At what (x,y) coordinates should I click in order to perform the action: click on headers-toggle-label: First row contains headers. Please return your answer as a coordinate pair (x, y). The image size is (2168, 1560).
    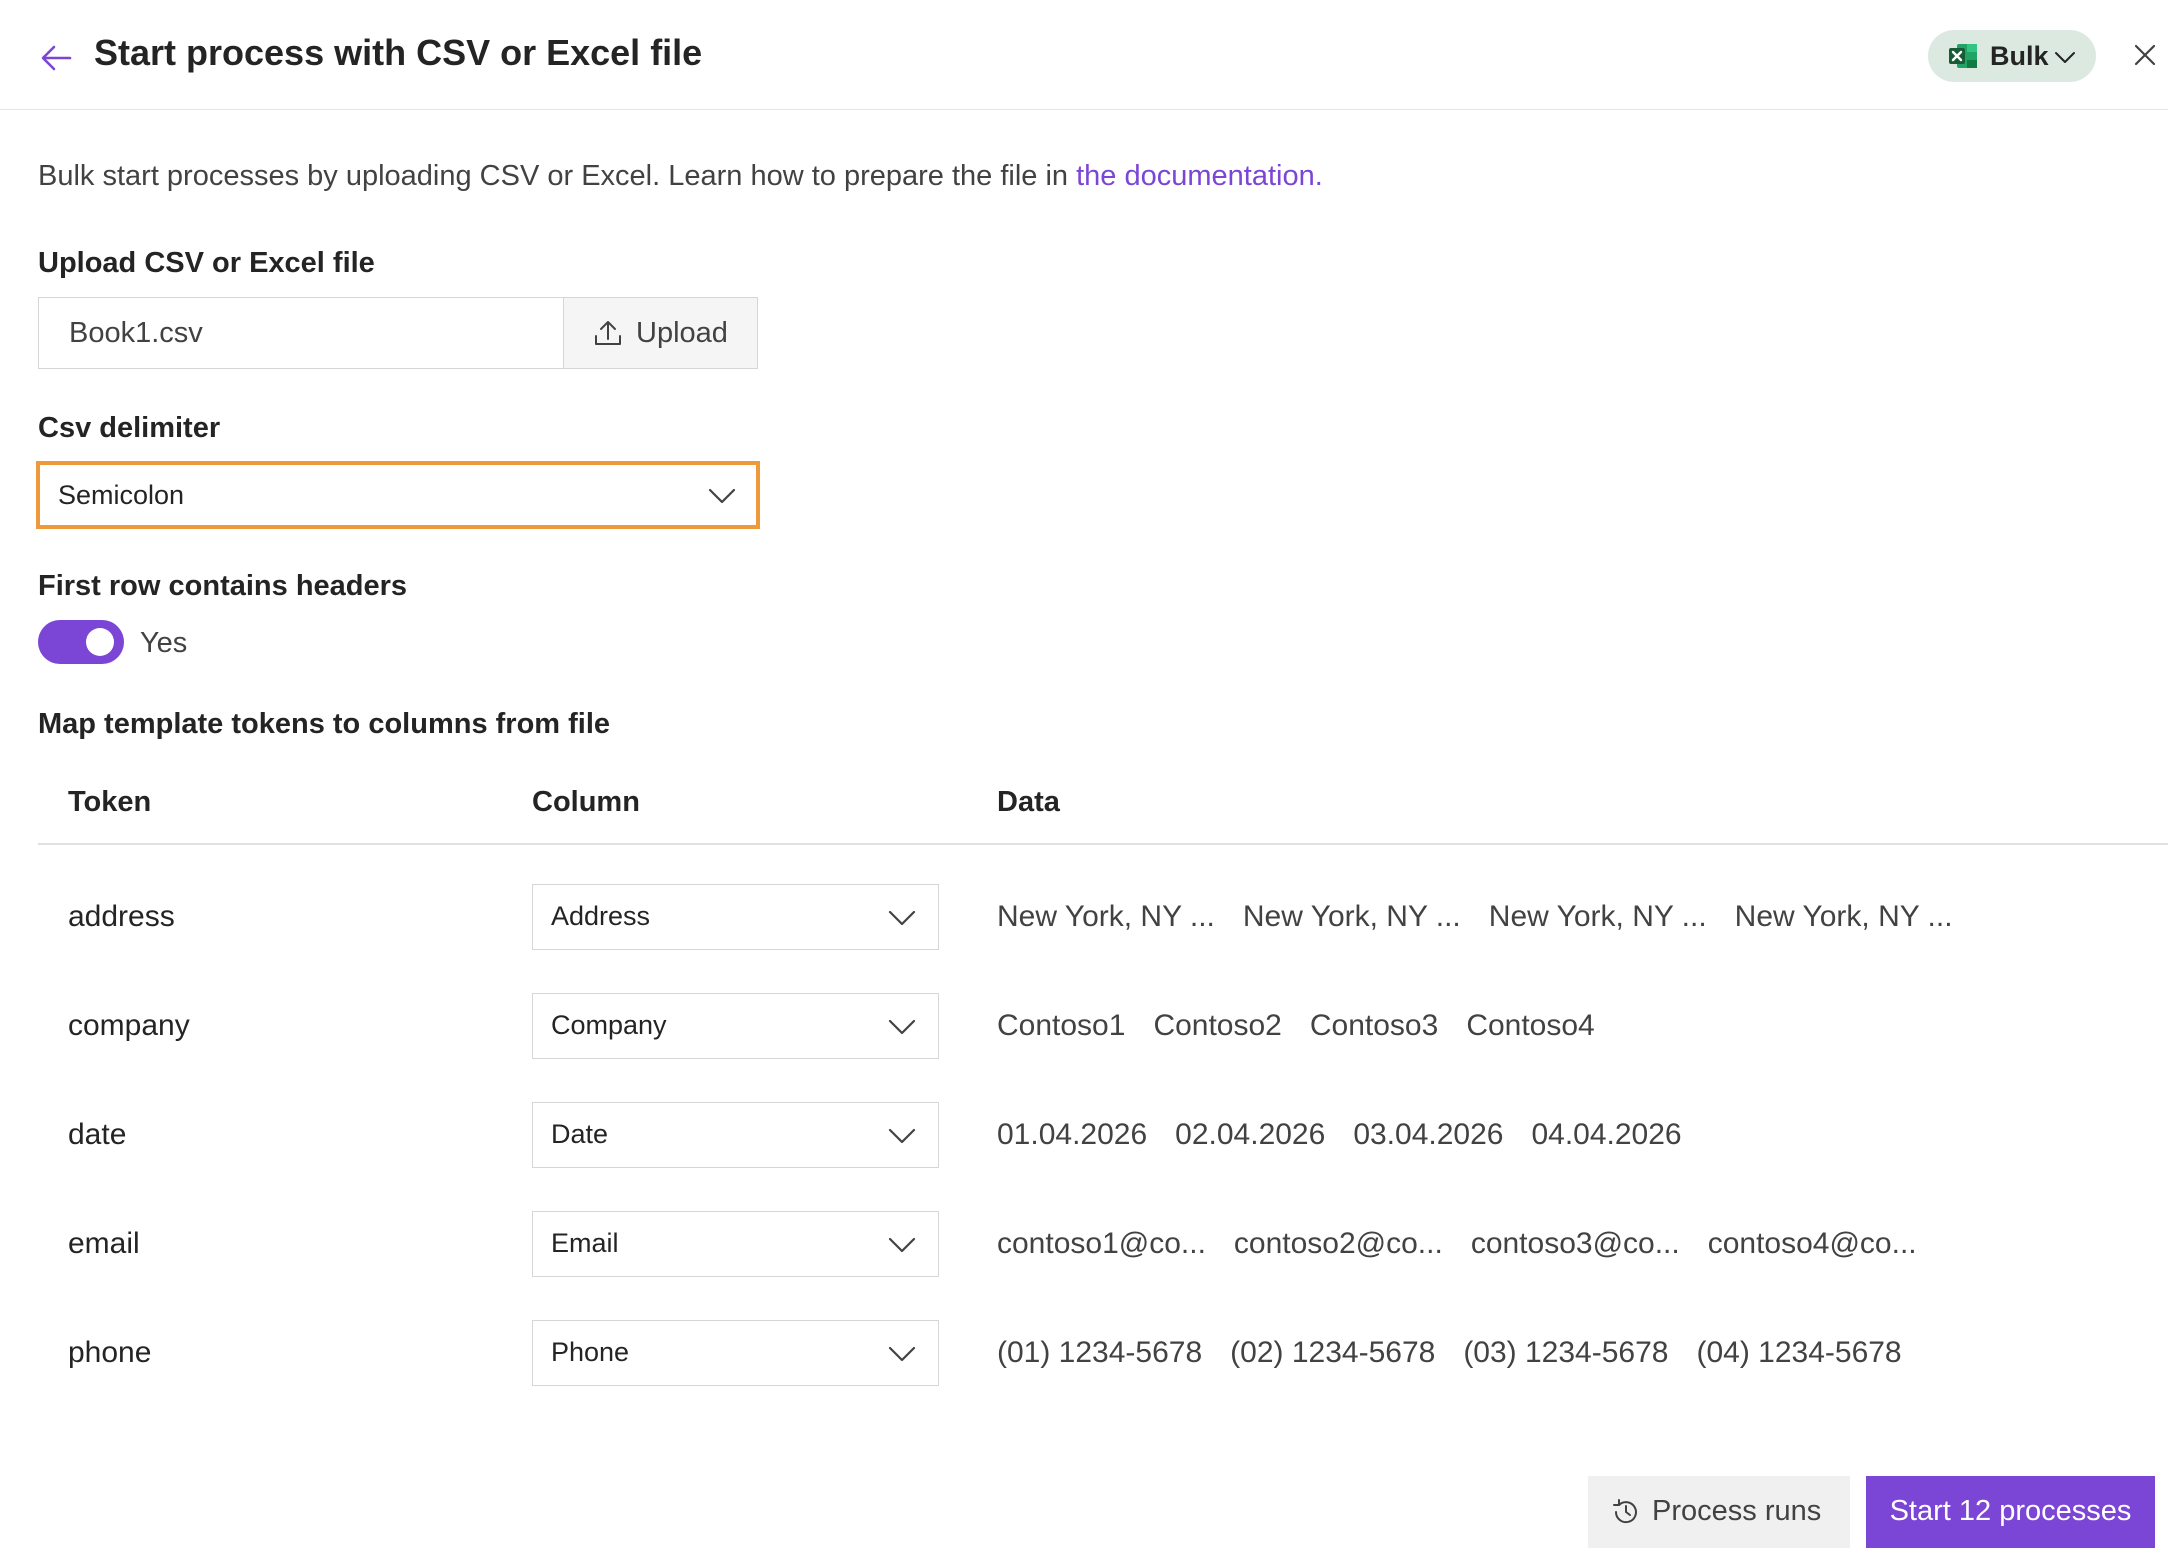
    Looking at the image, I should click on (223, 586).